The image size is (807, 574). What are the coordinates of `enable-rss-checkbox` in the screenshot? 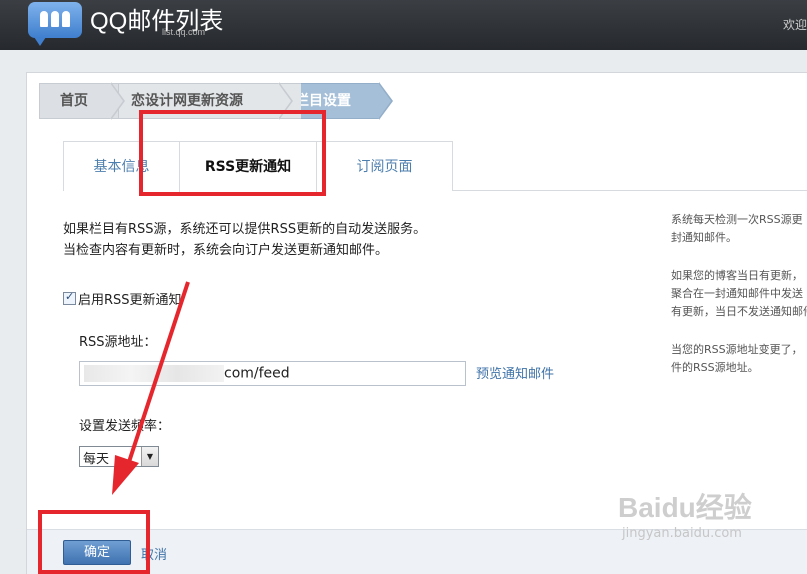 It's located at (69, 297).